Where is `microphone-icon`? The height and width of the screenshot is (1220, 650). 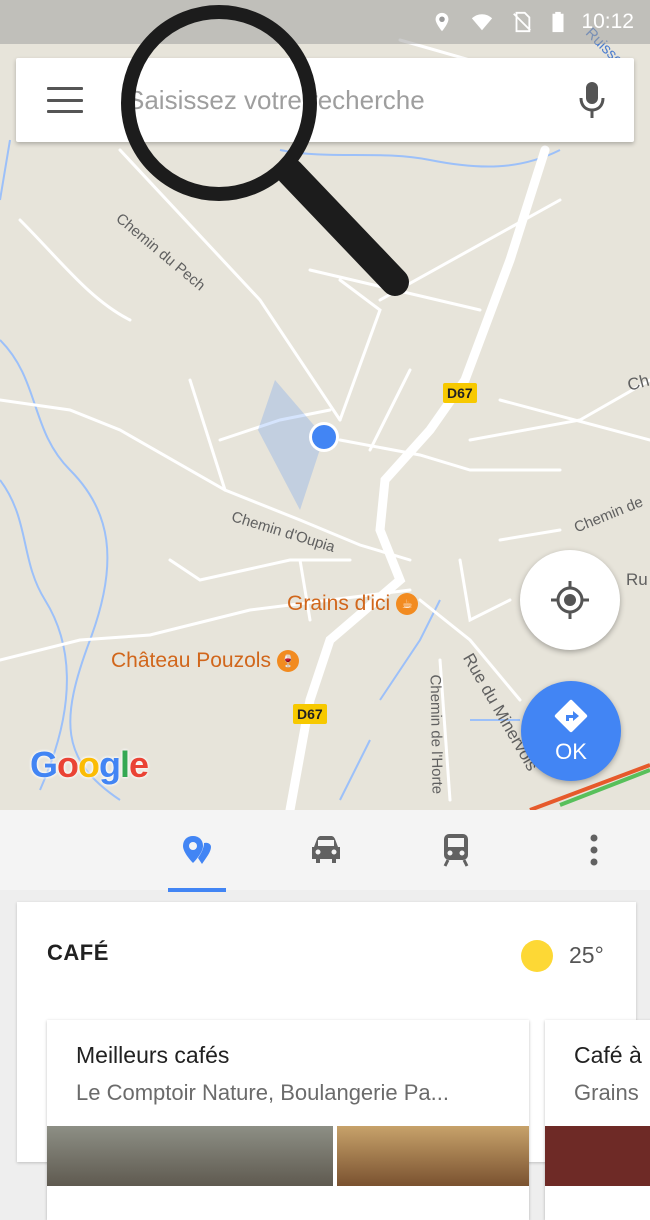
microphone-icon is located at coordinates (592, 100).